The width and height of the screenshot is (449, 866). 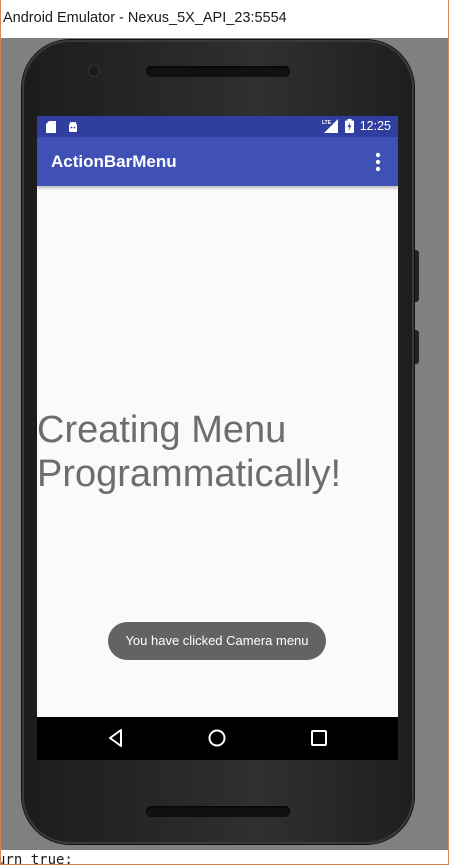 I want to click on more-vert-icon, so click(x=378, y=162).